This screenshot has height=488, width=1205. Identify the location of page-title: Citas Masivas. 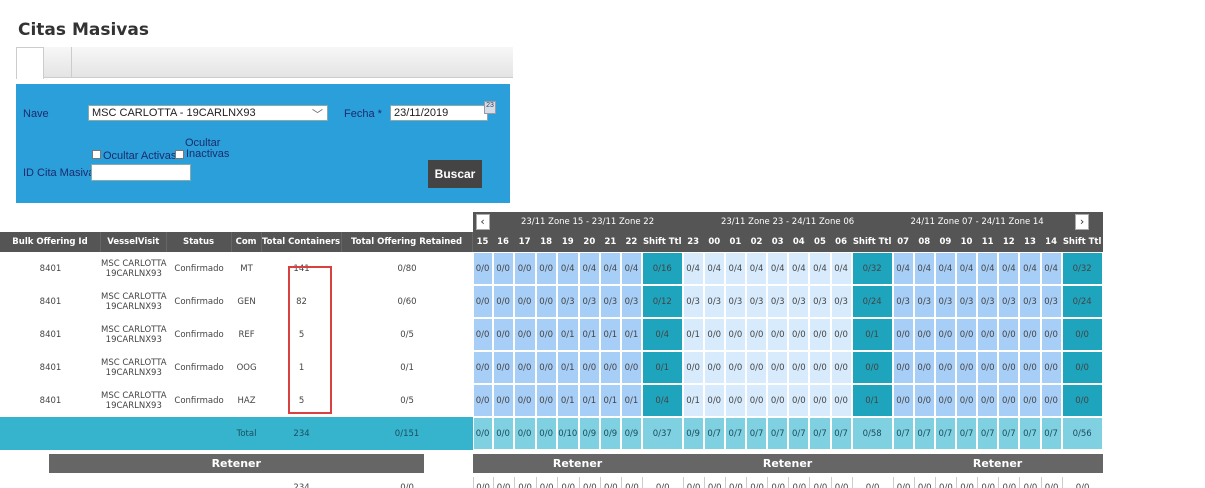
(83, 30).